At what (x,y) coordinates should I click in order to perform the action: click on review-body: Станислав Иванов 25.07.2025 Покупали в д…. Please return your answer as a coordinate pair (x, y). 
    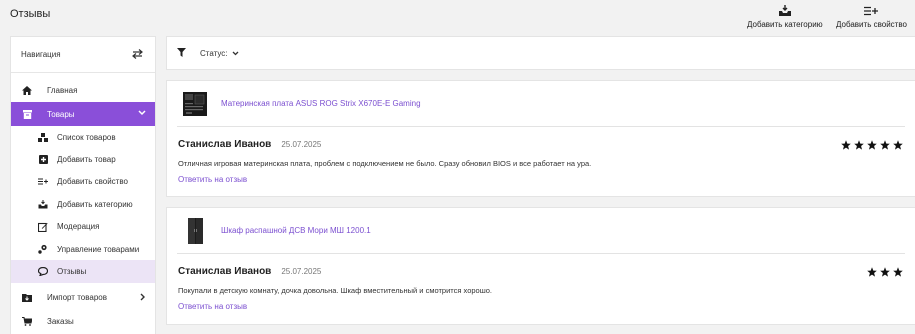
    Looking at the image, I should click on (541, 284).